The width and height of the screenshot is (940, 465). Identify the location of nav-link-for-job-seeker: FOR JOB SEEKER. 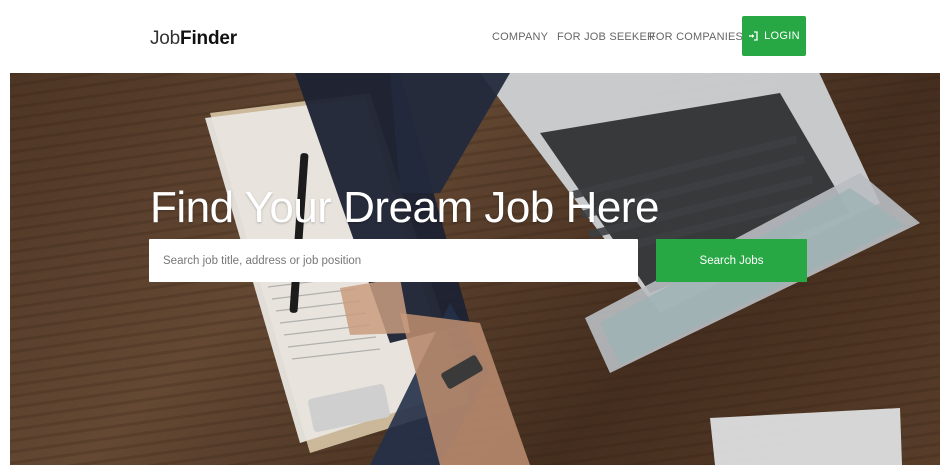
(606, 37).